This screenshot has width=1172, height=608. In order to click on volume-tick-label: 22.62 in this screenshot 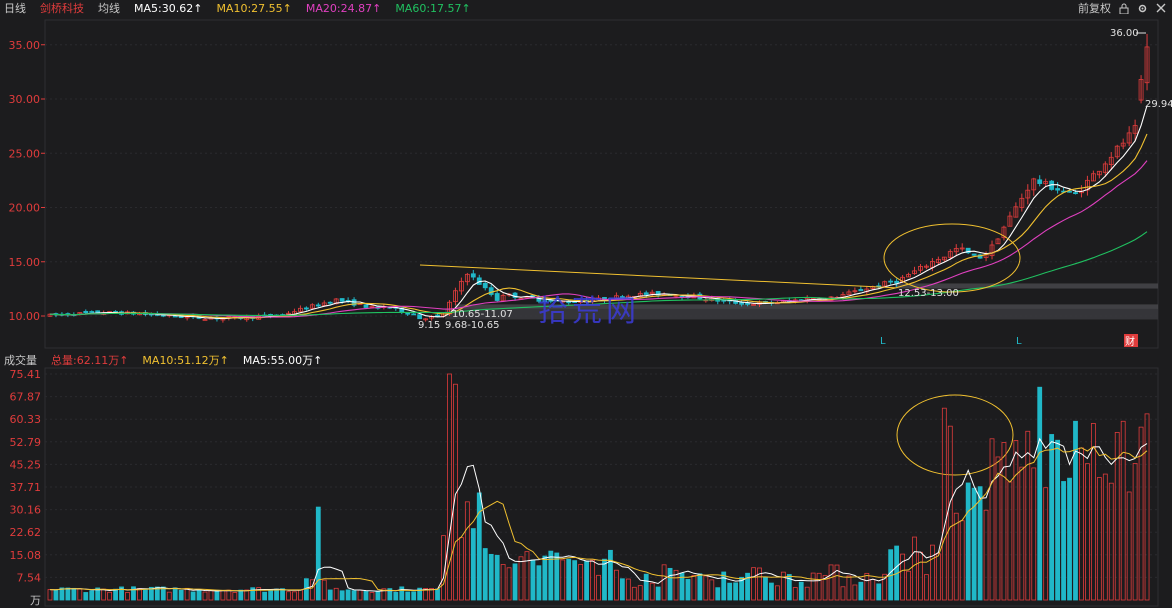, I will do `click(26, 532)`.